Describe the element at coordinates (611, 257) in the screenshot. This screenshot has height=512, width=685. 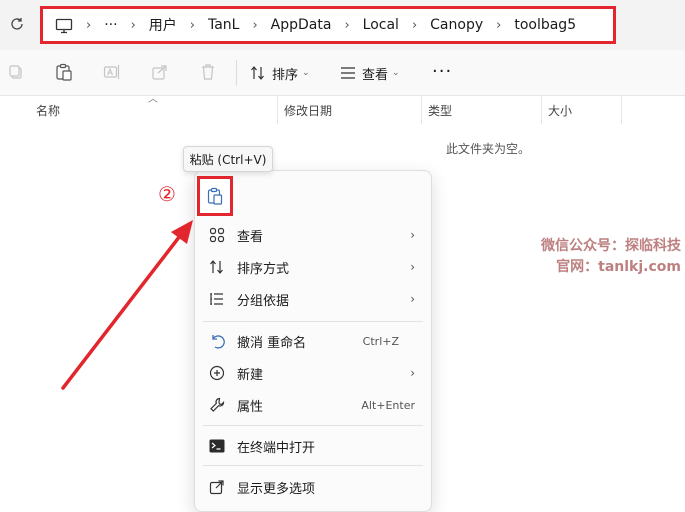
I see `watermark: 微信公众号：探临科技 官网：tanlkj.com` at that location.